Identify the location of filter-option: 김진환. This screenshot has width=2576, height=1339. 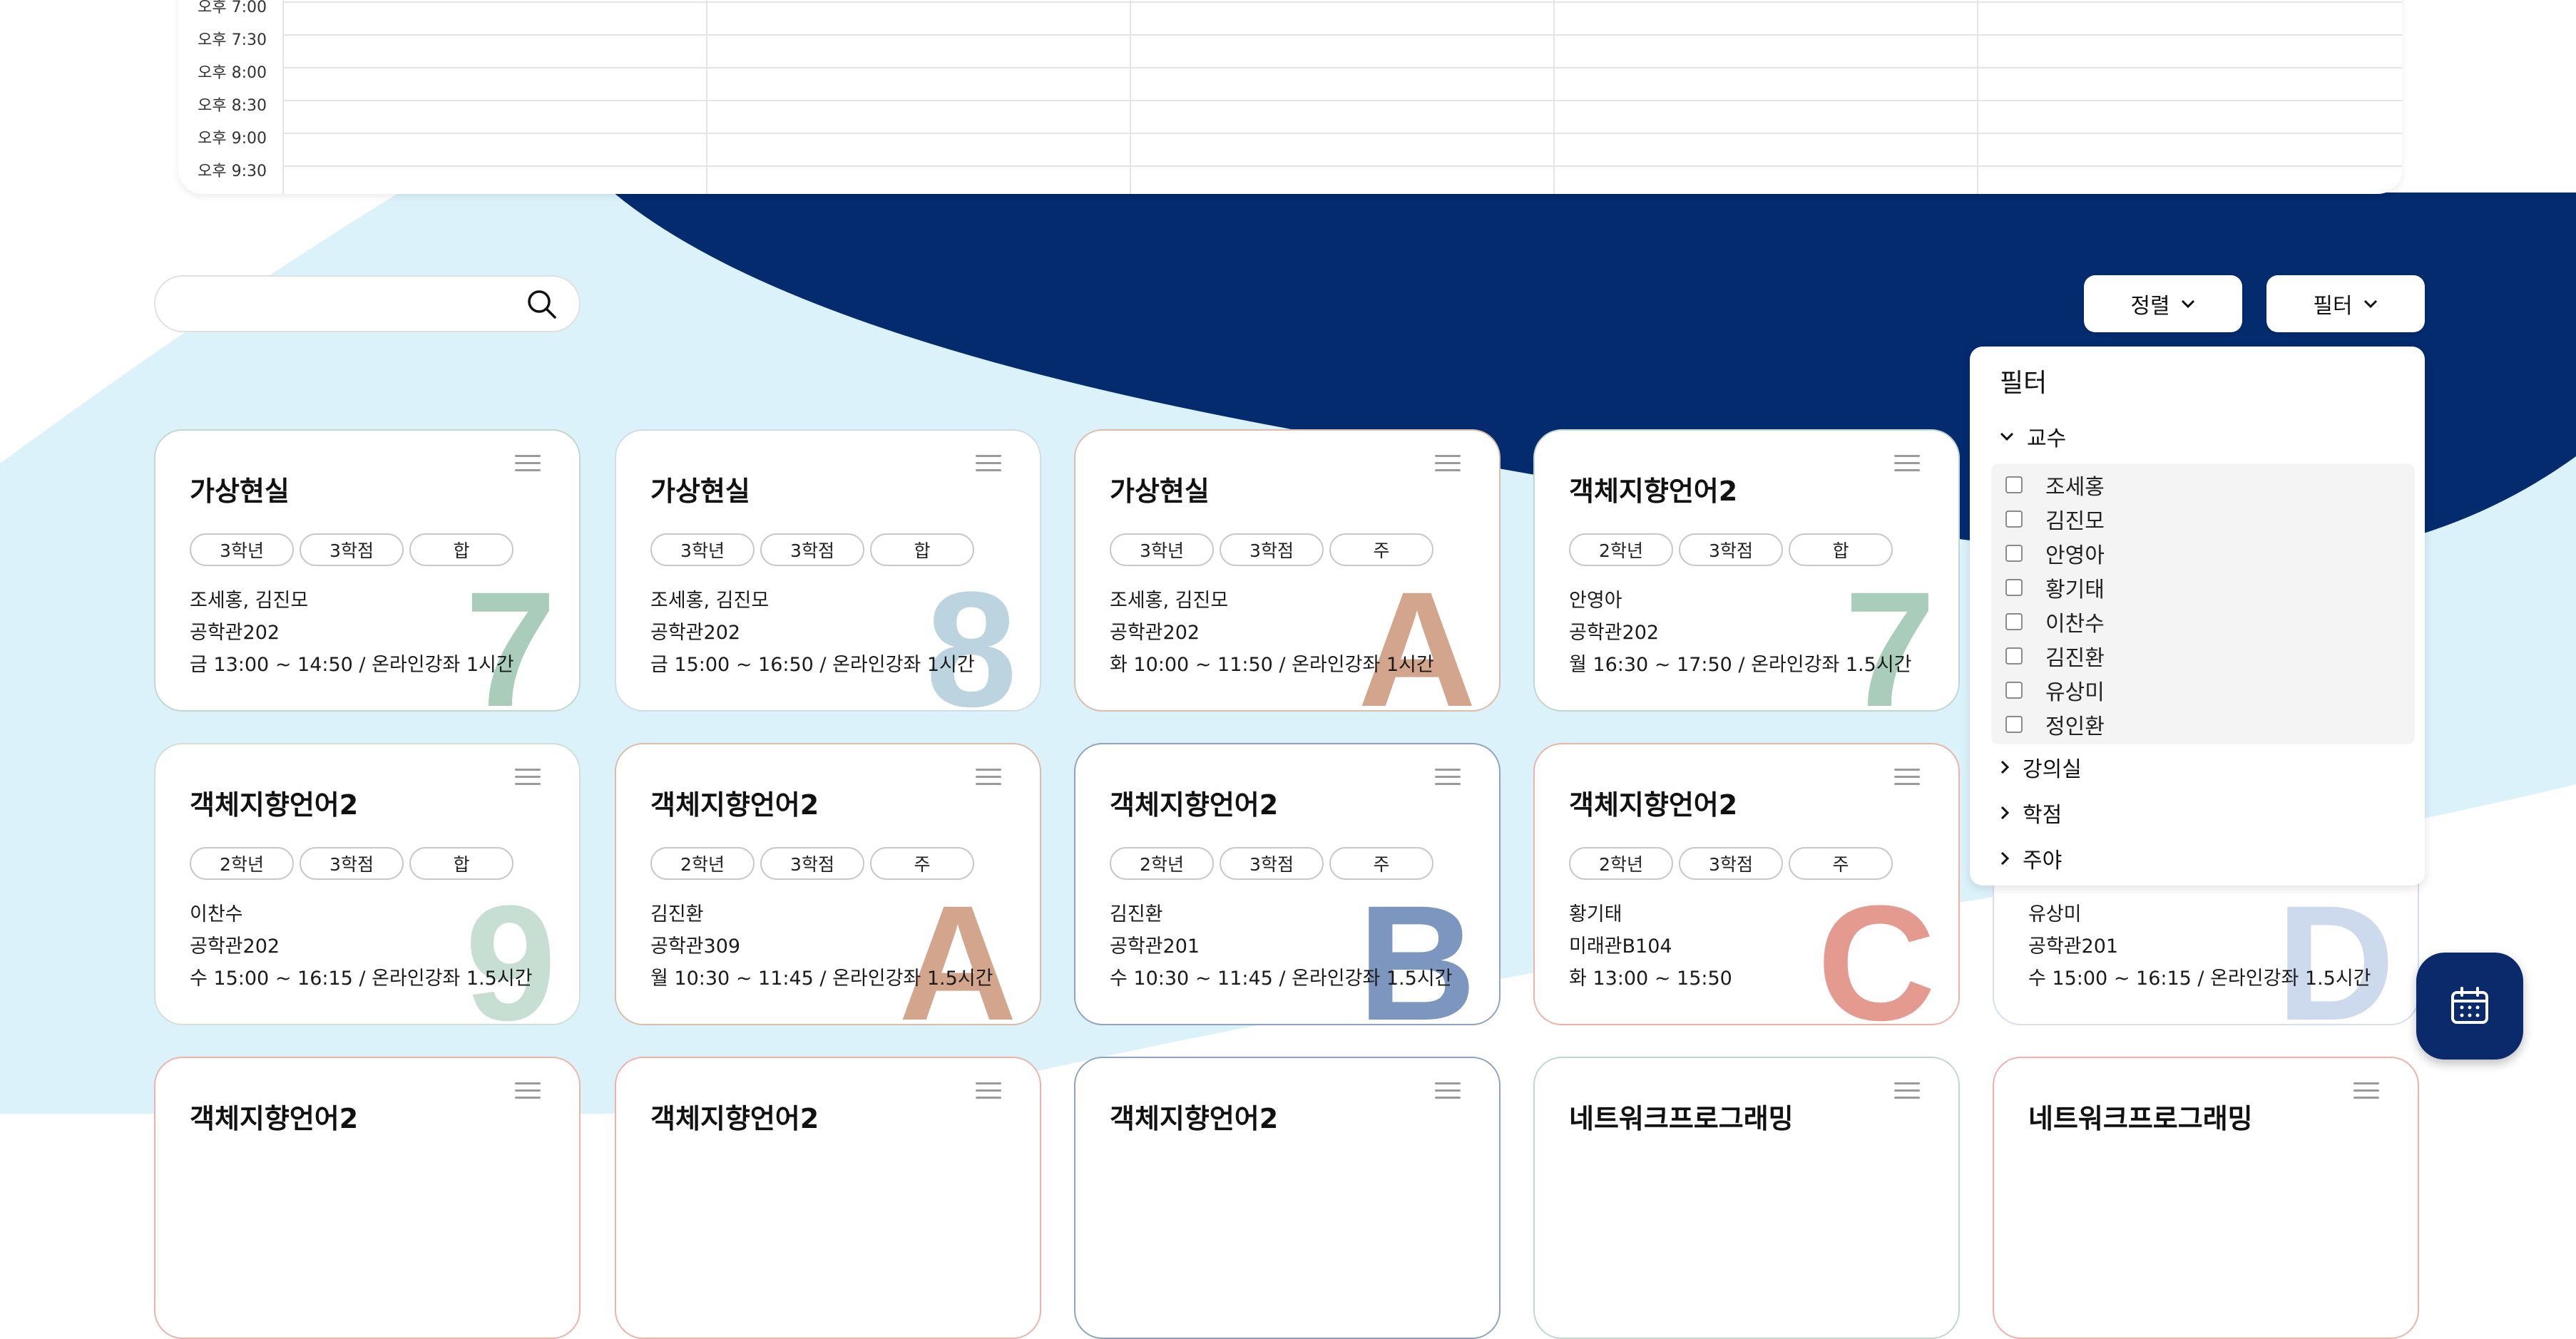
(2048, 656).